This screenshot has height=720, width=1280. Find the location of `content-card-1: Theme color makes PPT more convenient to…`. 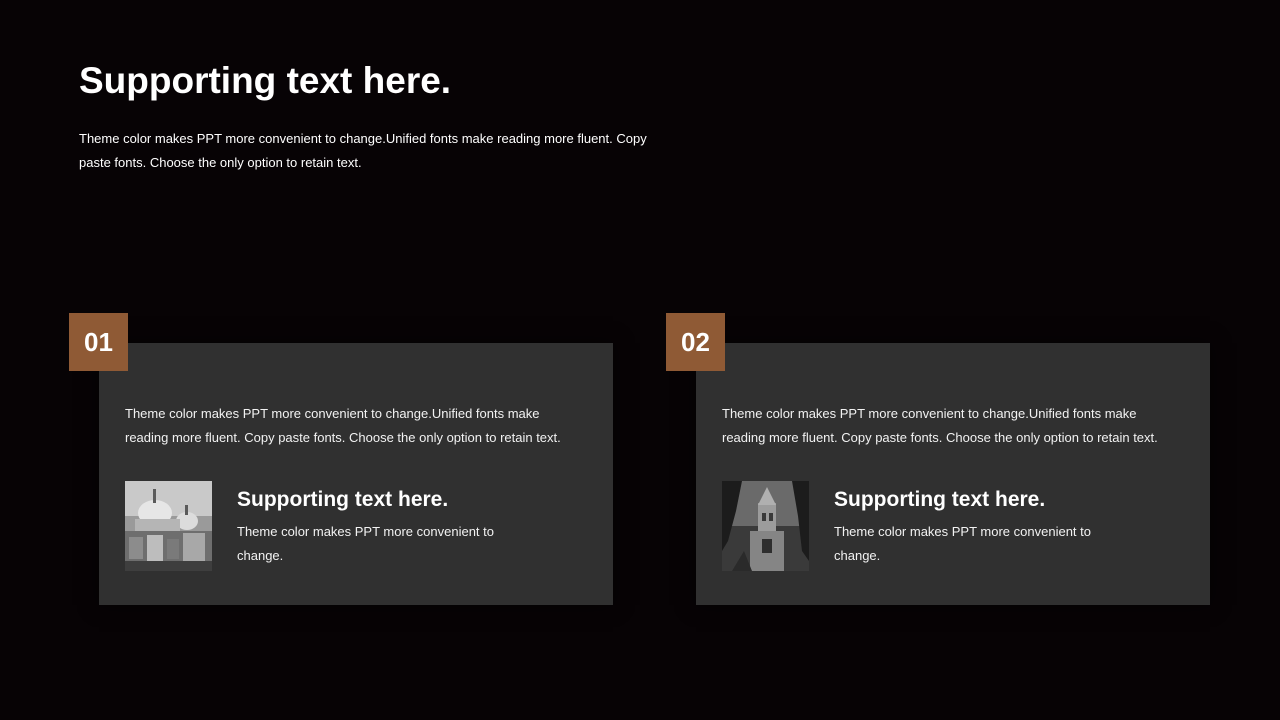

content-card-1: Theme color makes PPT more convenient to… is located at coordinates (356, 474).